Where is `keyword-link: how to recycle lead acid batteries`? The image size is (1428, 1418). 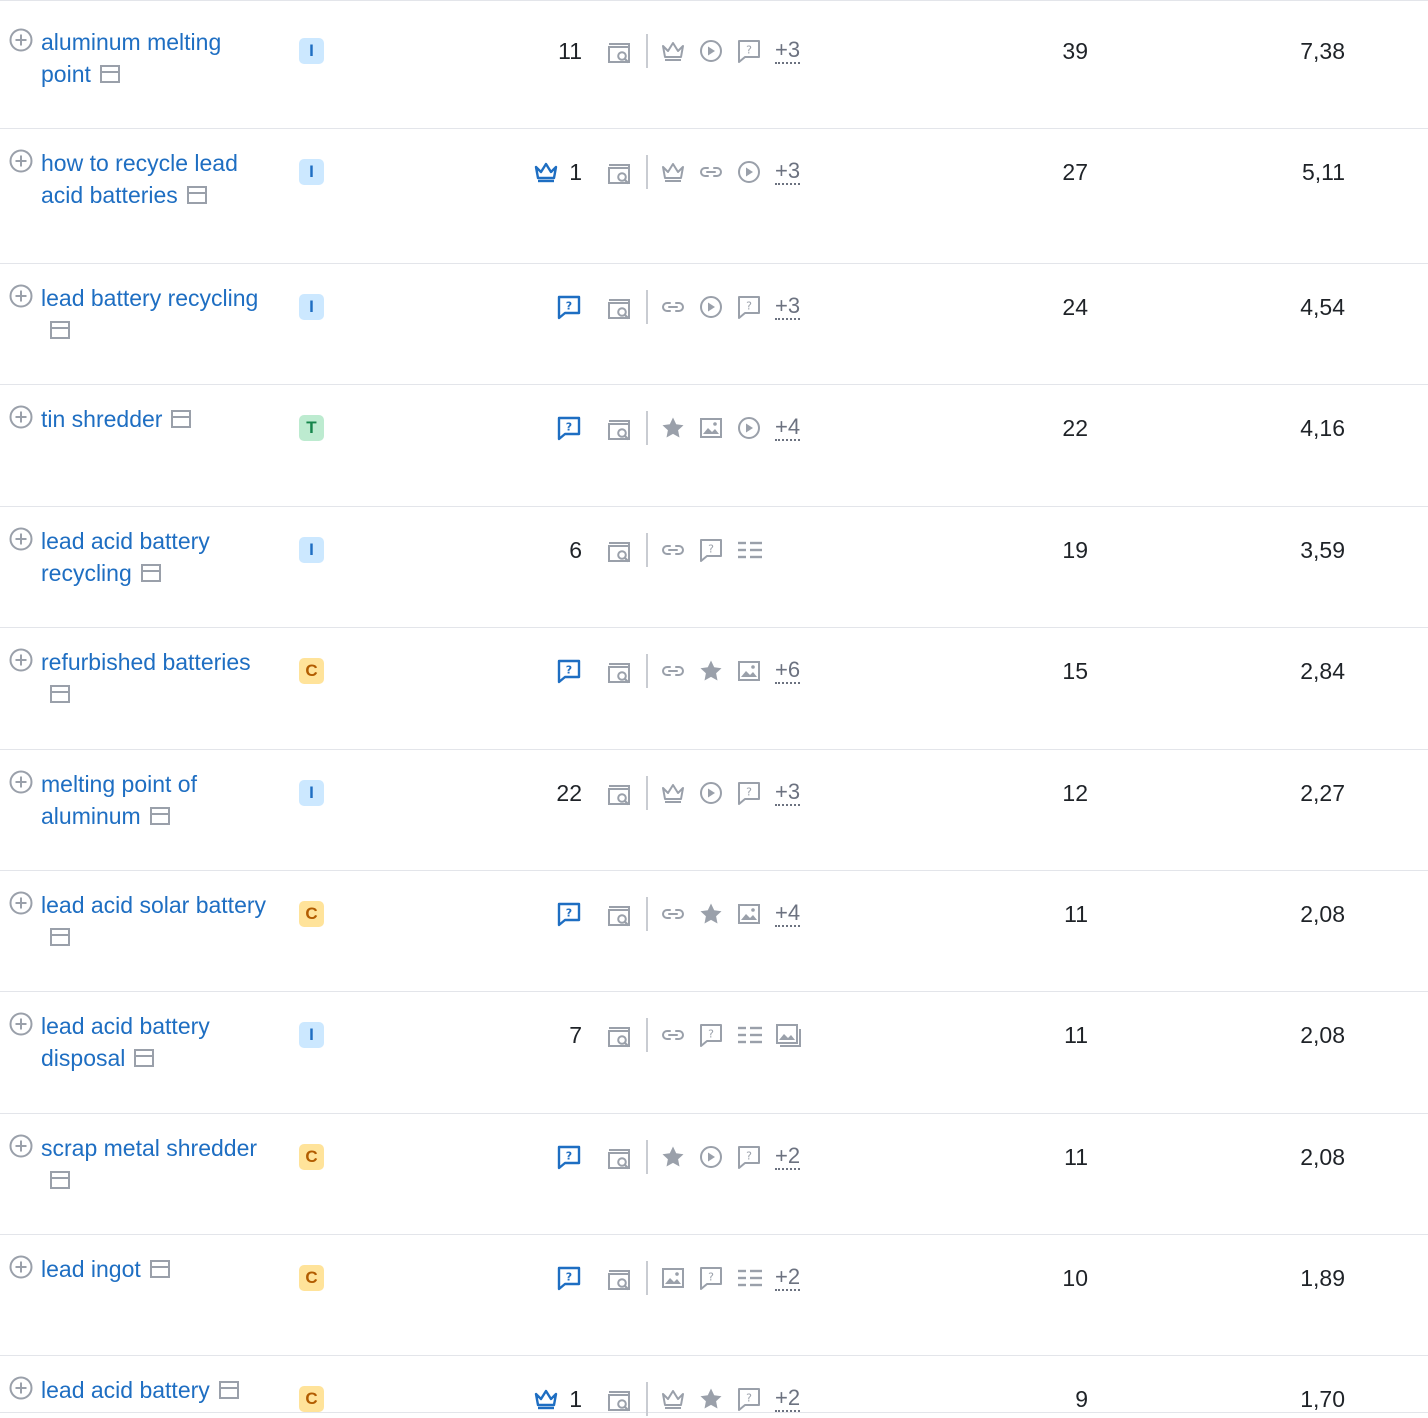 keyword-link: how to recycle lead acid batteries is located at coordinates (139, 179).